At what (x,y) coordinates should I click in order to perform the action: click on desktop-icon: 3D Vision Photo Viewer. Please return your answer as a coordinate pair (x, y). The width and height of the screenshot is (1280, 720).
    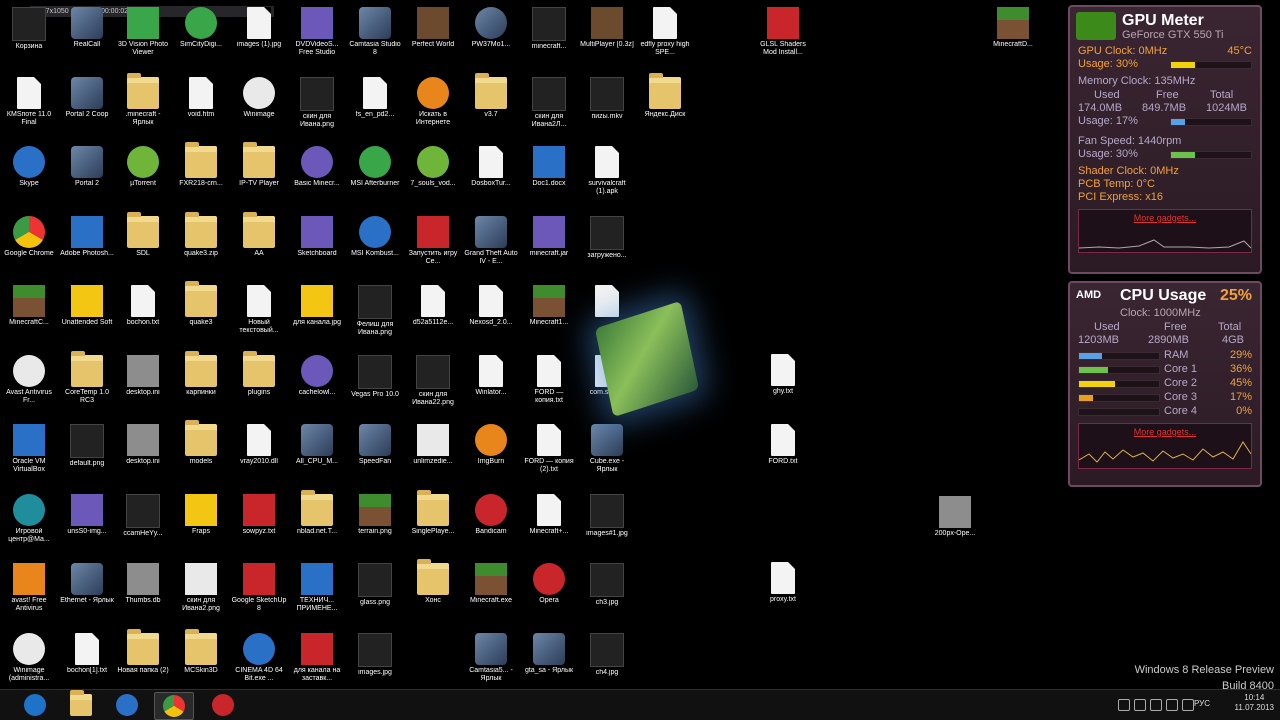
    Looking at the image, I should click on (143, 39).